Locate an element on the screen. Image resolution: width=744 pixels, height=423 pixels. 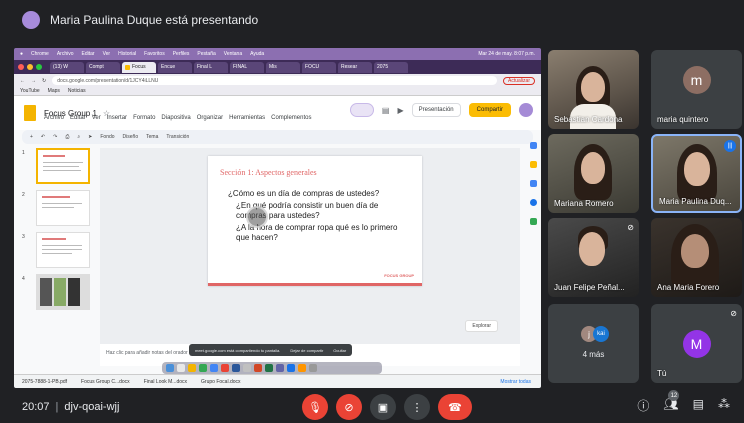
chrome-icon is located at coordinates (214, 368).